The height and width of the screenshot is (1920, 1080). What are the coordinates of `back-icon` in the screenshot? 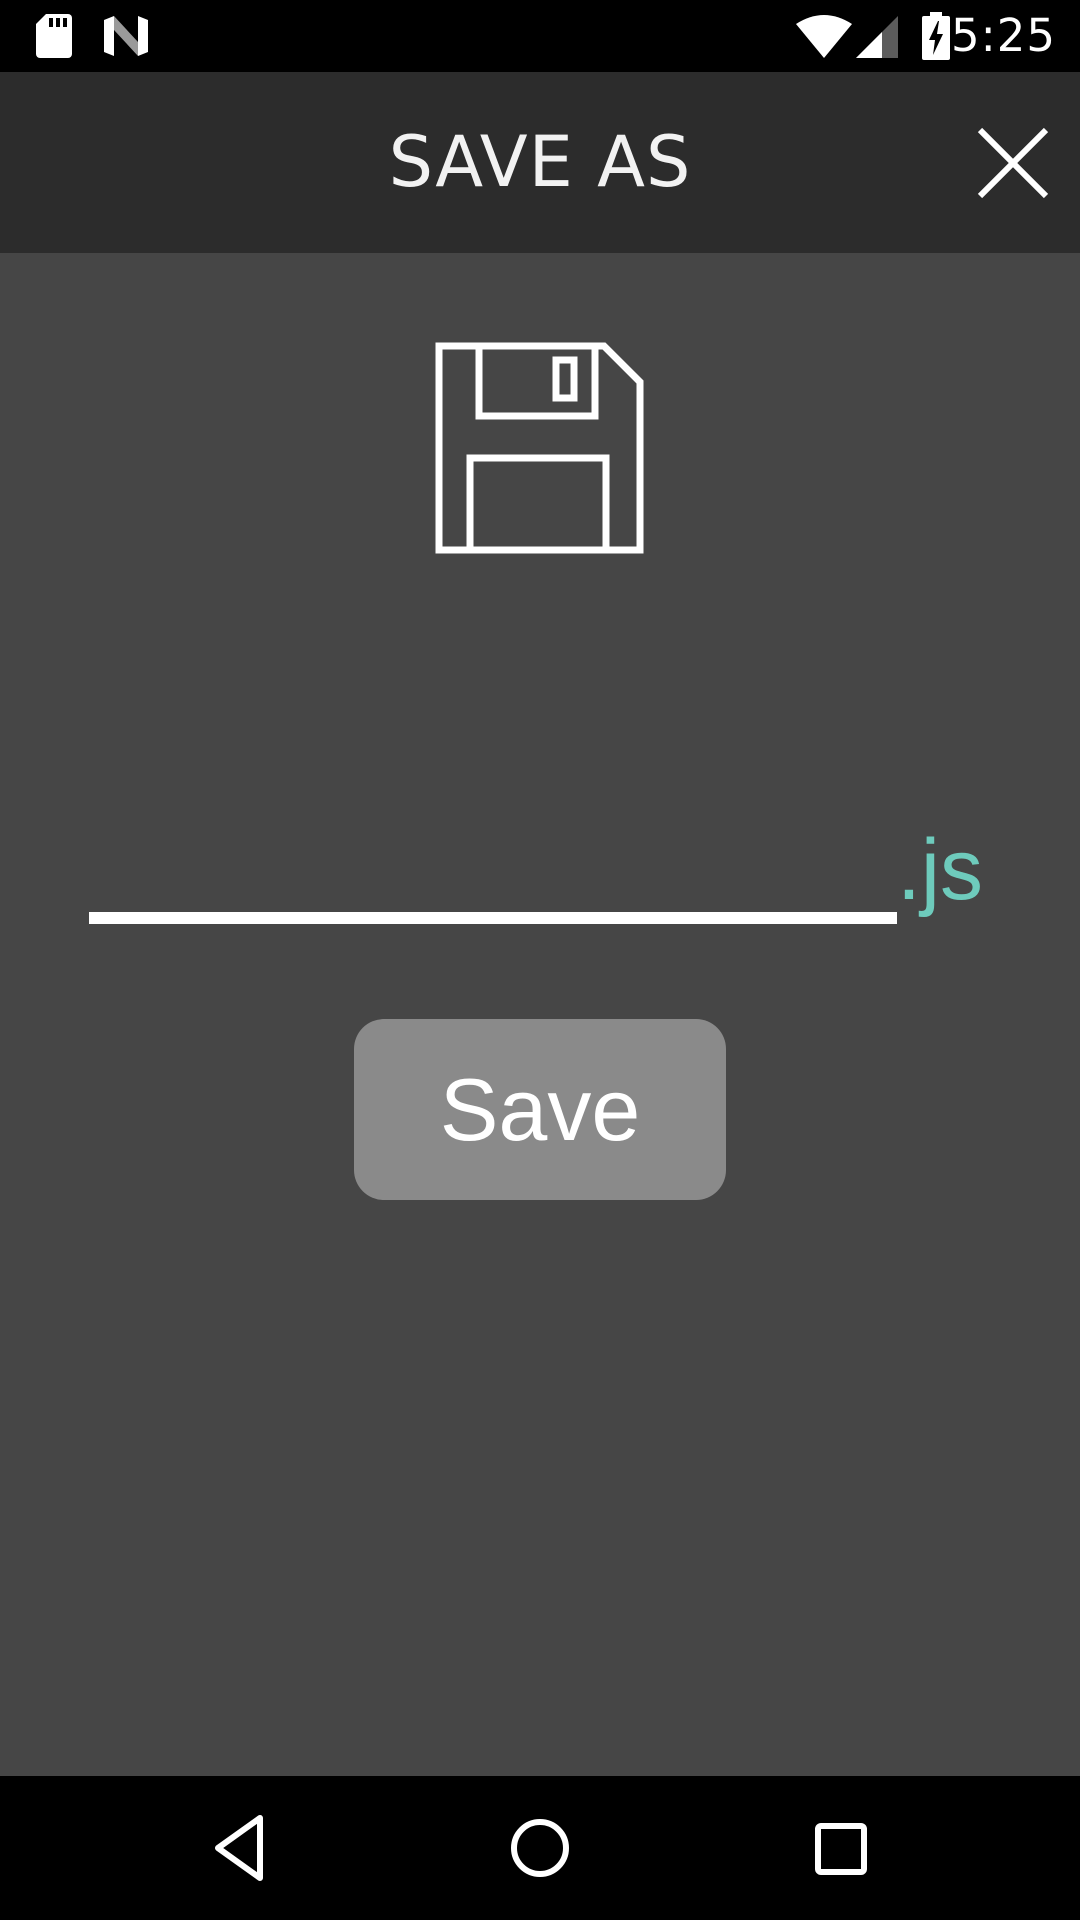 It's located at (240, 1848).